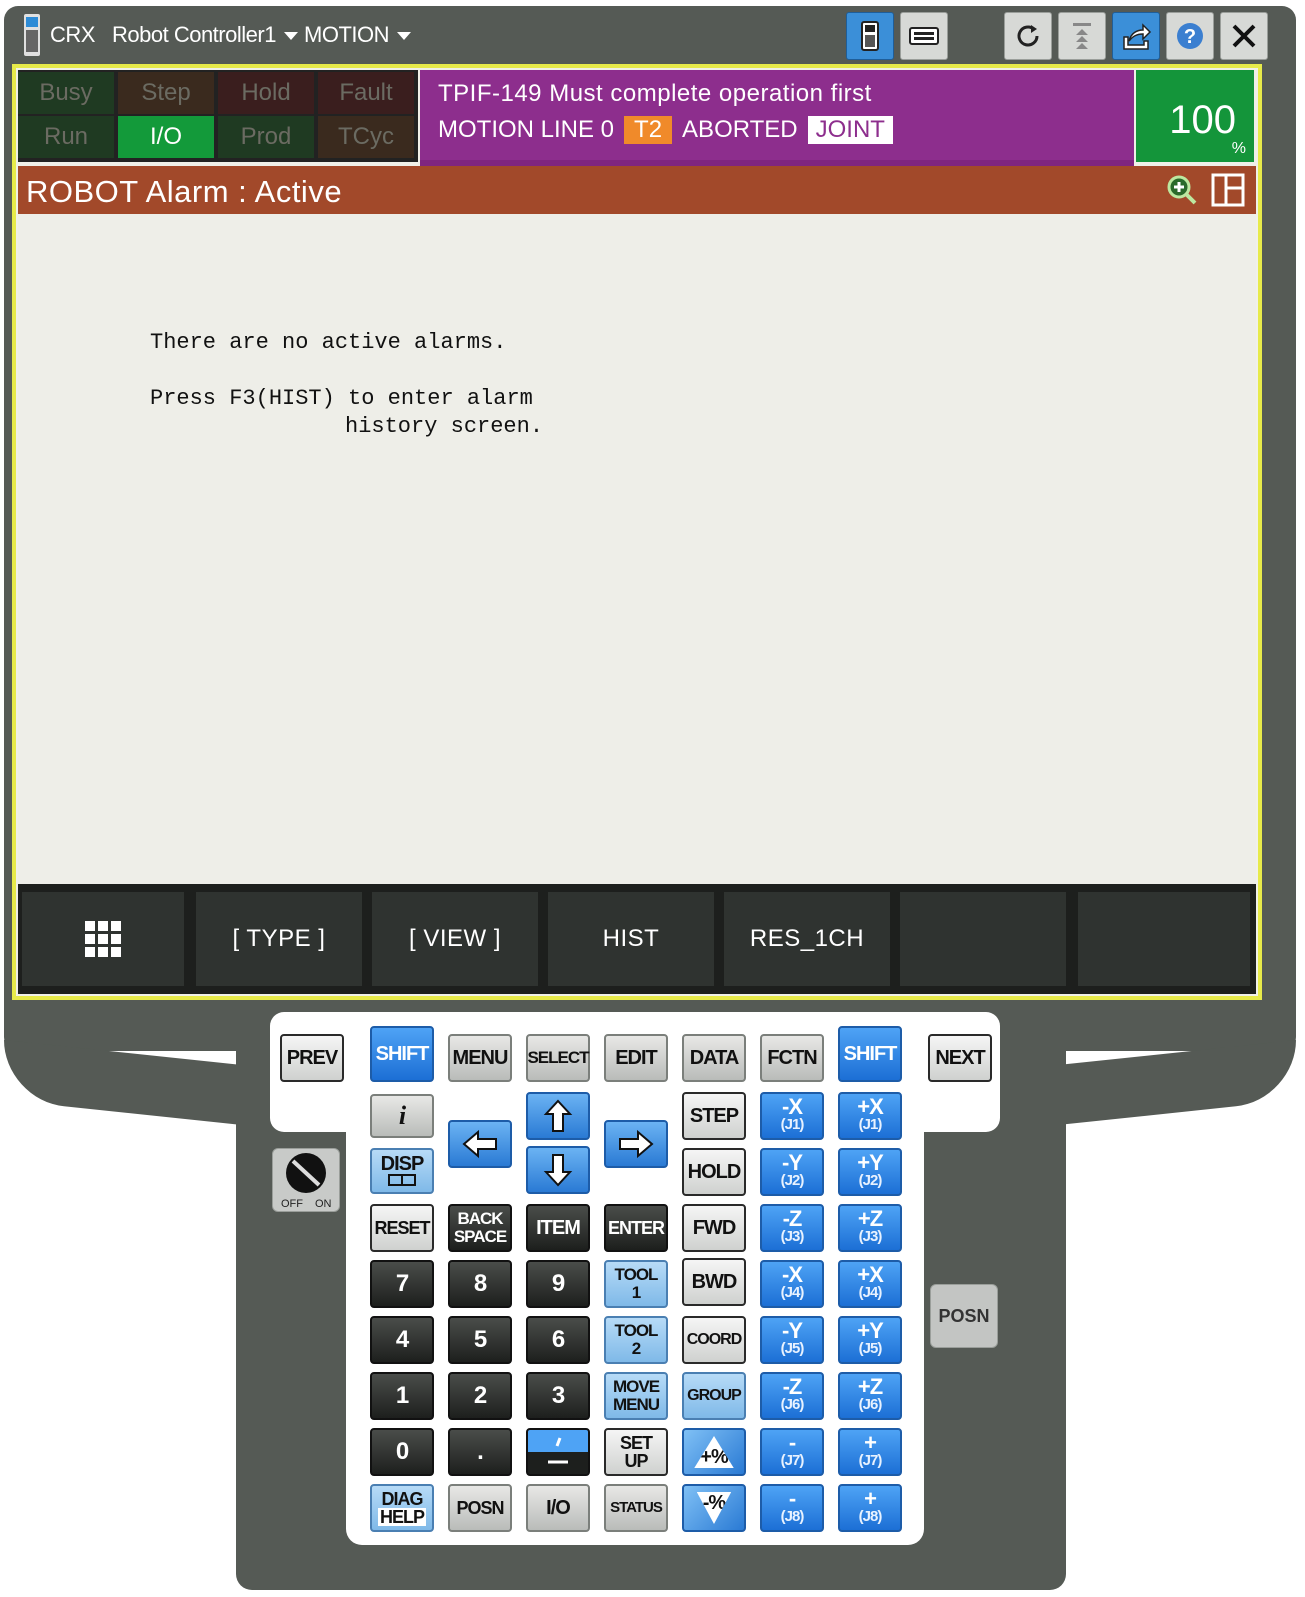 The image size is (1305, 1597). I want to click on jog-key: +X (J1), so click(870, 1116).